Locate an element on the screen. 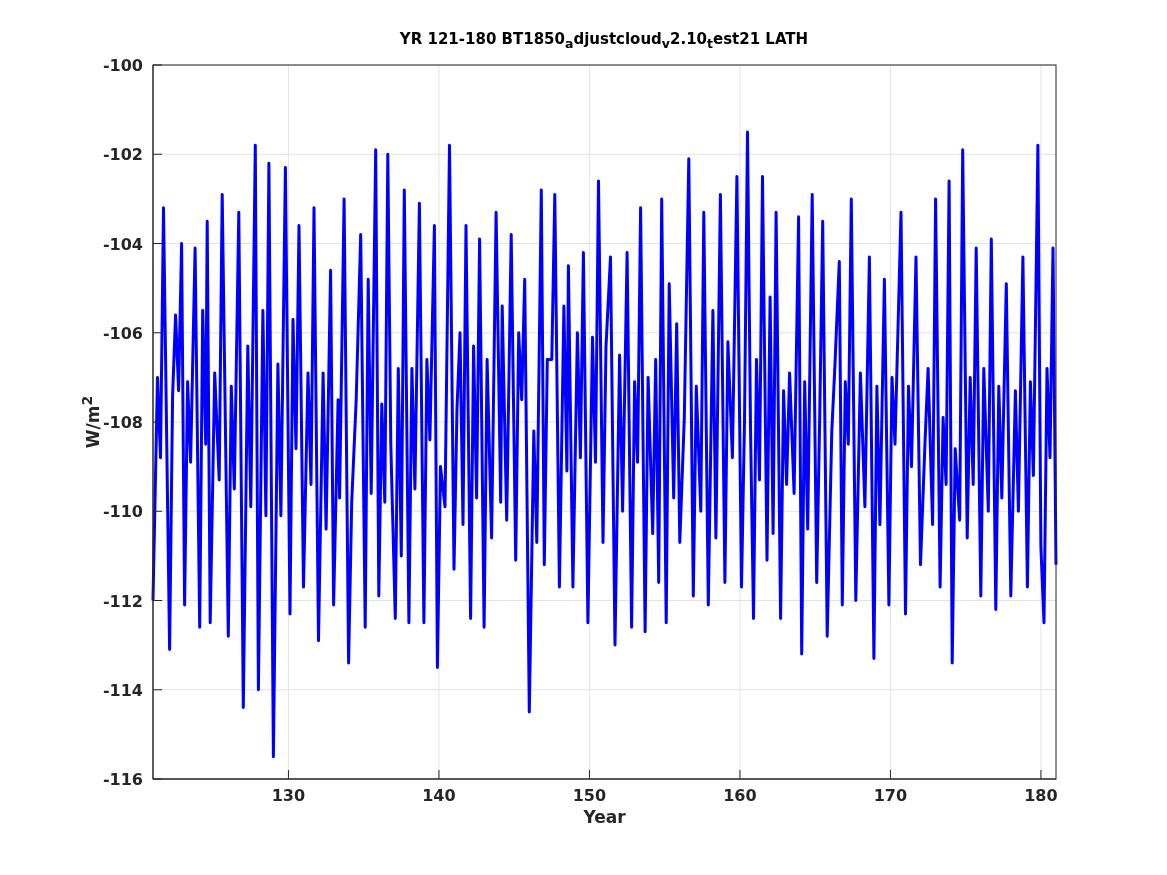 The image size is (1167, 875). y-tick-label: -104 is located at coordinates (122, 244).